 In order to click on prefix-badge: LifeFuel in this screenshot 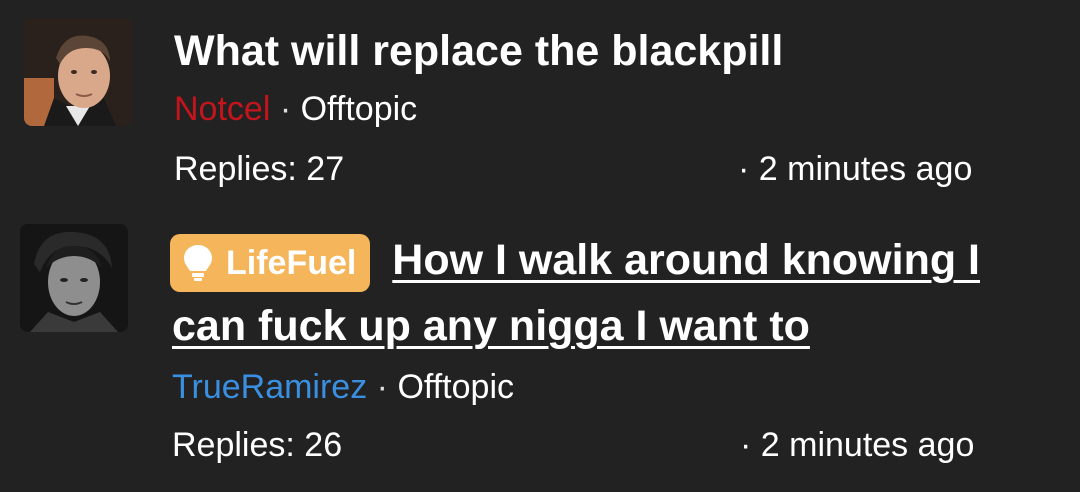, I will do `click(270, 262)`.